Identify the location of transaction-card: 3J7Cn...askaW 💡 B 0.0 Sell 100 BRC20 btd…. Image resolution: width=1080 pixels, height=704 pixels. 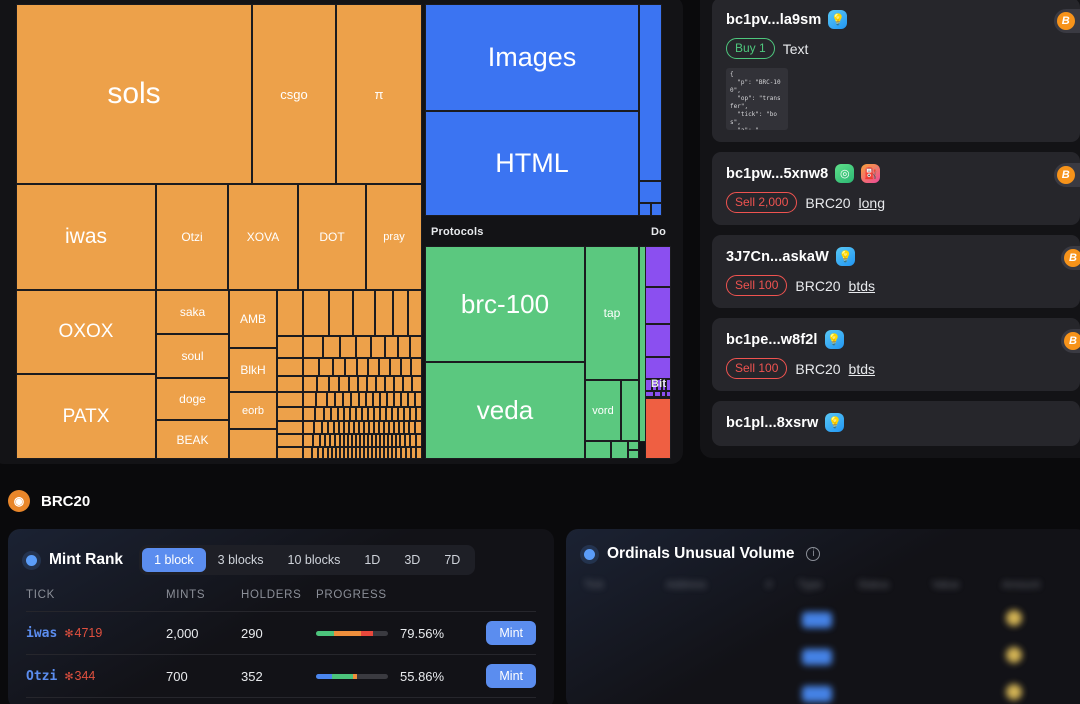
(896, 271).